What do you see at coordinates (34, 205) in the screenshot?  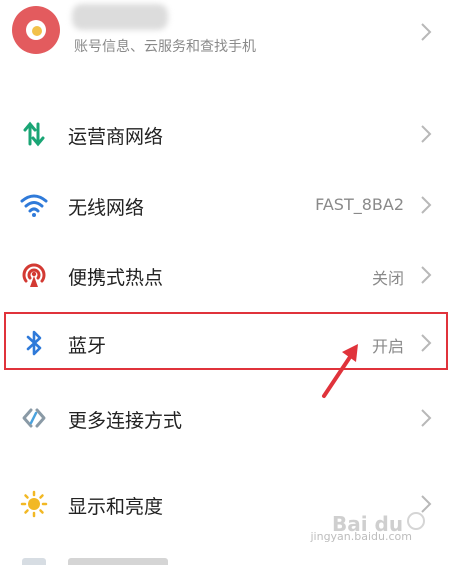 I see `wifi-icon` at bounding box center [34, 205].